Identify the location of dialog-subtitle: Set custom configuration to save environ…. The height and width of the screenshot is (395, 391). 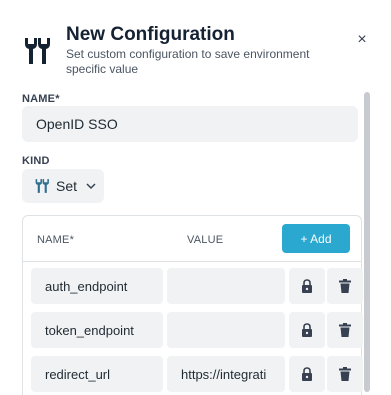
(188, 61).